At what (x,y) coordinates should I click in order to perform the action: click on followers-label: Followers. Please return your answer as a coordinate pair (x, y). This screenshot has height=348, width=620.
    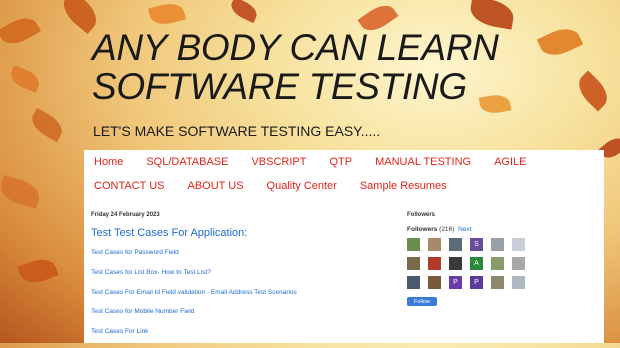
    Looking at the image, I should click on (422, 229).